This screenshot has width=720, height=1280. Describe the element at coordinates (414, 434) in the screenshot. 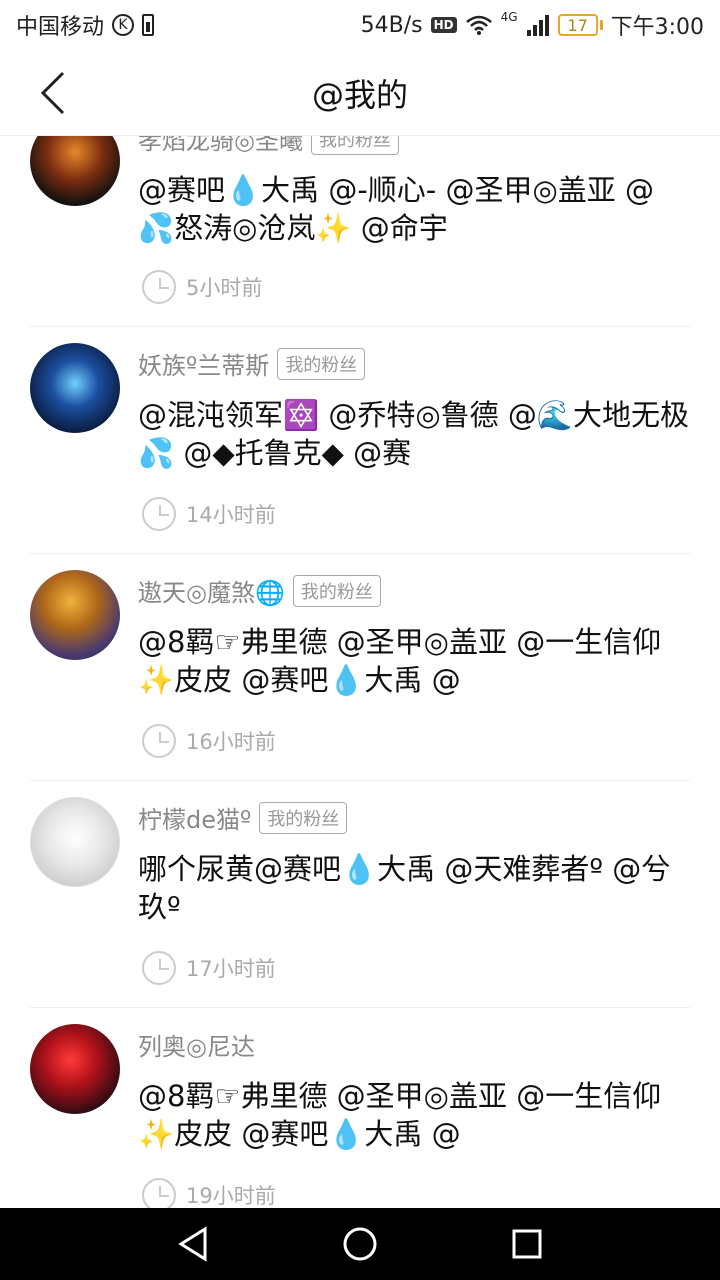

I see `mention-content: @混沌领军🔯 @乔特◎鲁德 @🌊大地无极💦 @◆托鲁克◆ @赛` at that location.